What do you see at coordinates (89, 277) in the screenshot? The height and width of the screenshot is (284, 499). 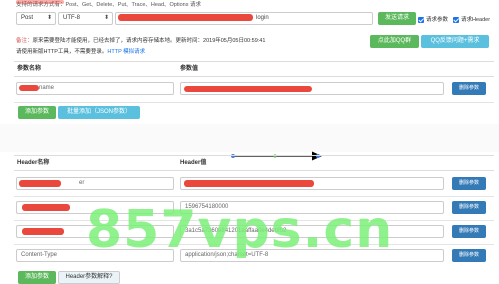 I see `header-explain-button: Header参数解释?` at bounding box center [89, 277].